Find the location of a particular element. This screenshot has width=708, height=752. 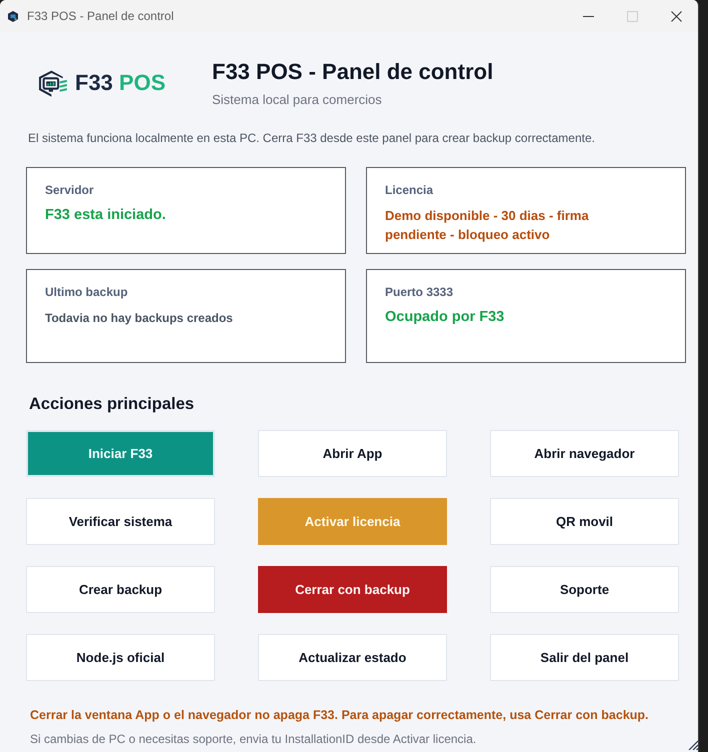

warning-text: Cerrar la ventana App o el navegador no apaga F33. Para apagar correctamente, usa Cerrar con backup. is located at coordinates (340, 715).